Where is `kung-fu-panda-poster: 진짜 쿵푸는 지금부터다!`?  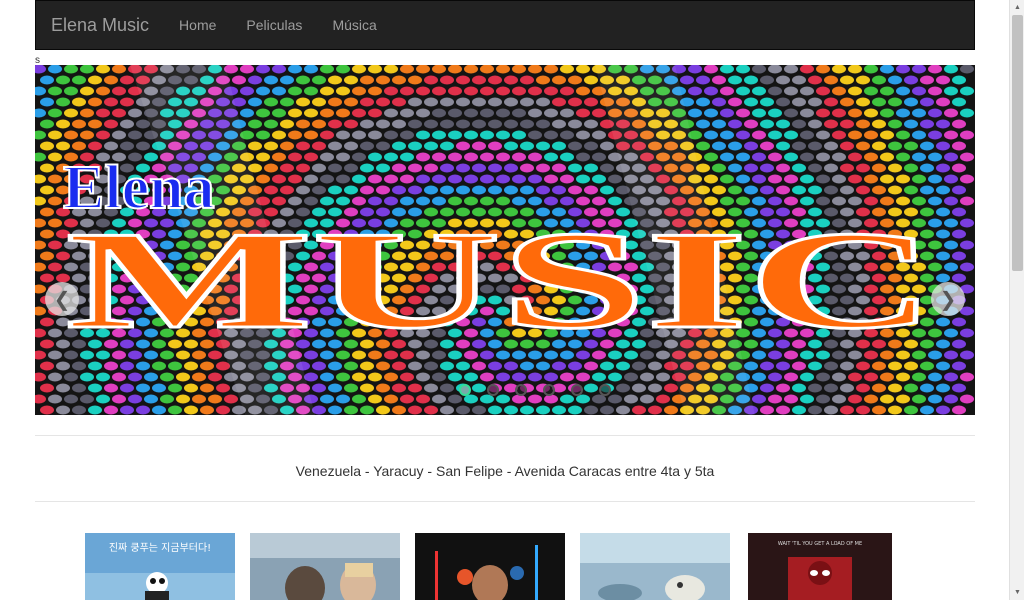 kung-fu-panda-poster: 진짜 쿵푸는 지금부터다! is located at coordinates (160, 566).